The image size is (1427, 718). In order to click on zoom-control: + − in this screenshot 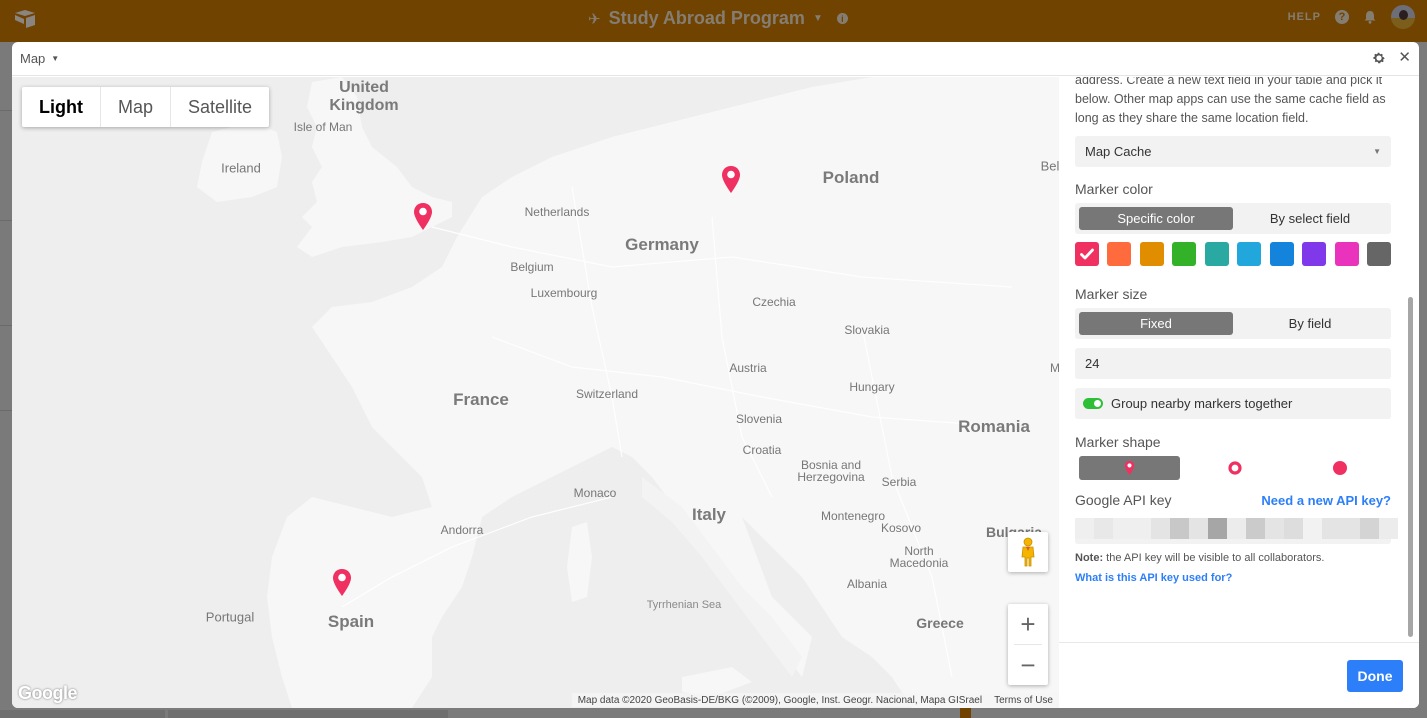, I will do `click(1028, 644)`.